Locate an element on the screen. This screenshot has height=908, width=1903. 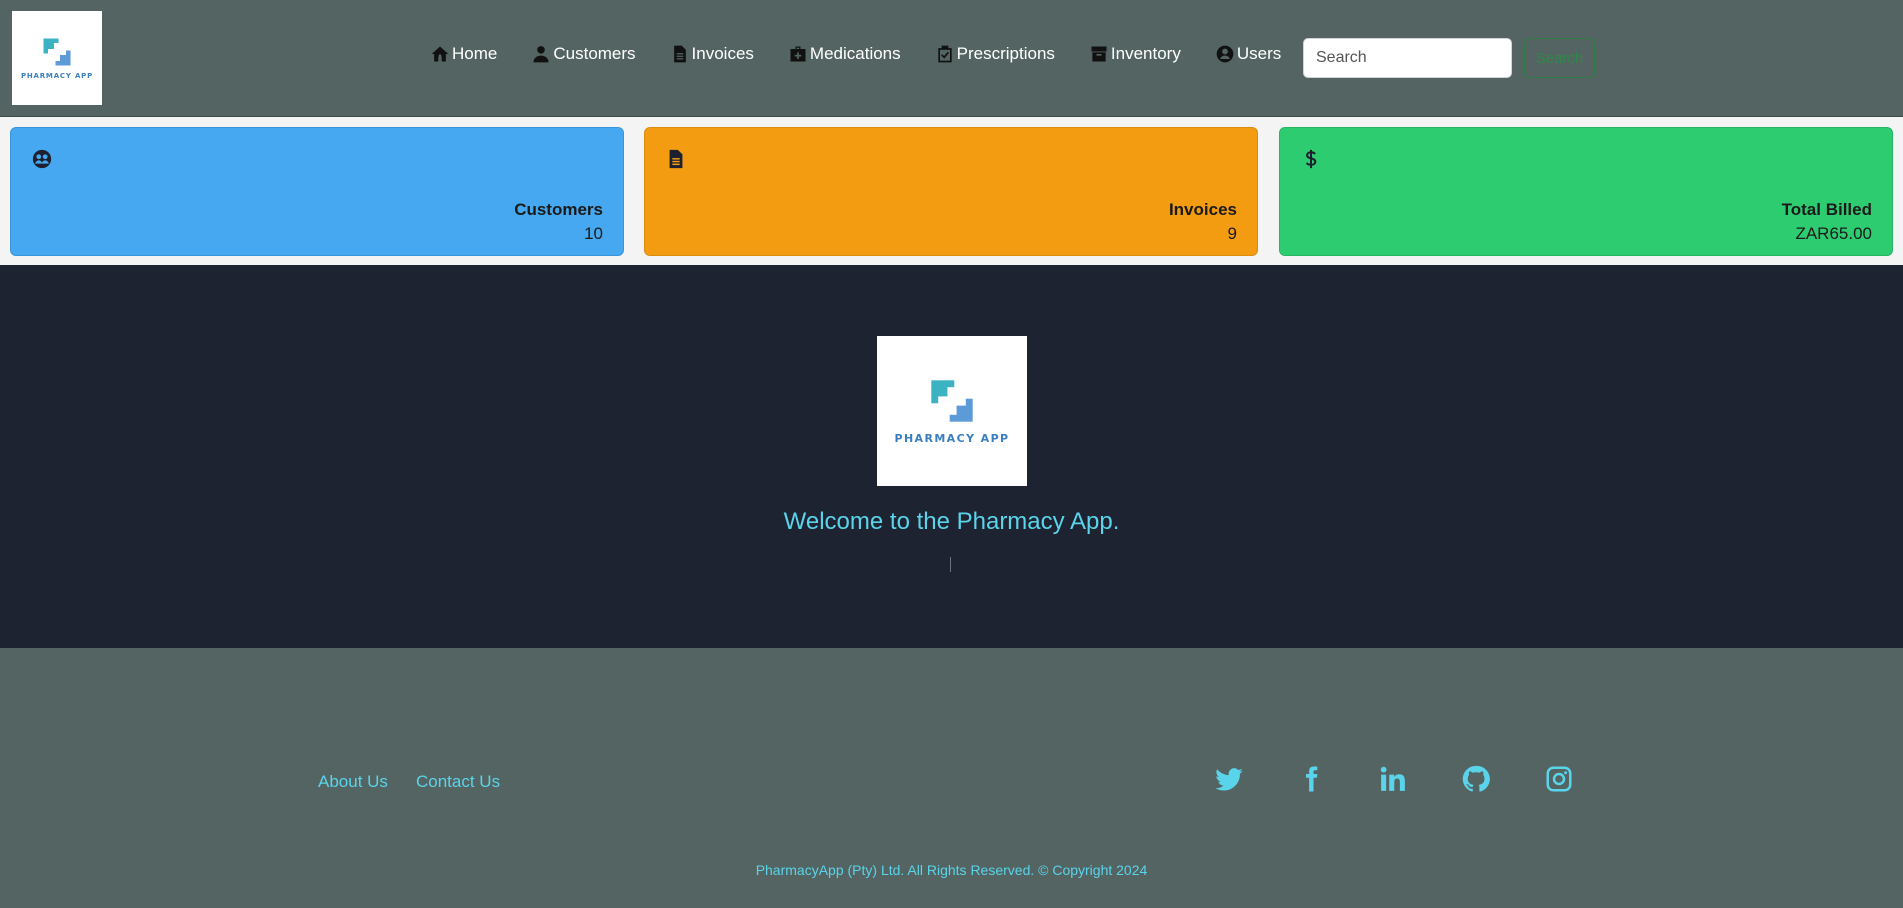
nav-prescriptions: Prescriptions is located at coordinates (995, 54).